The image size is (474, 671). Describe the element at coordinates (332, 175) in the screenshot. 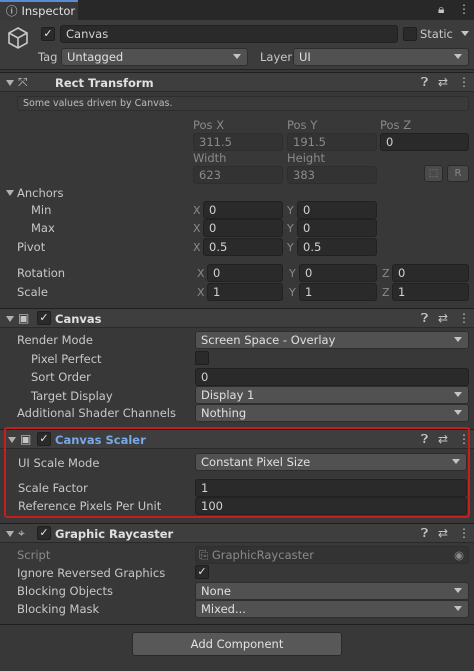

I see `height-field: 383` at that location.